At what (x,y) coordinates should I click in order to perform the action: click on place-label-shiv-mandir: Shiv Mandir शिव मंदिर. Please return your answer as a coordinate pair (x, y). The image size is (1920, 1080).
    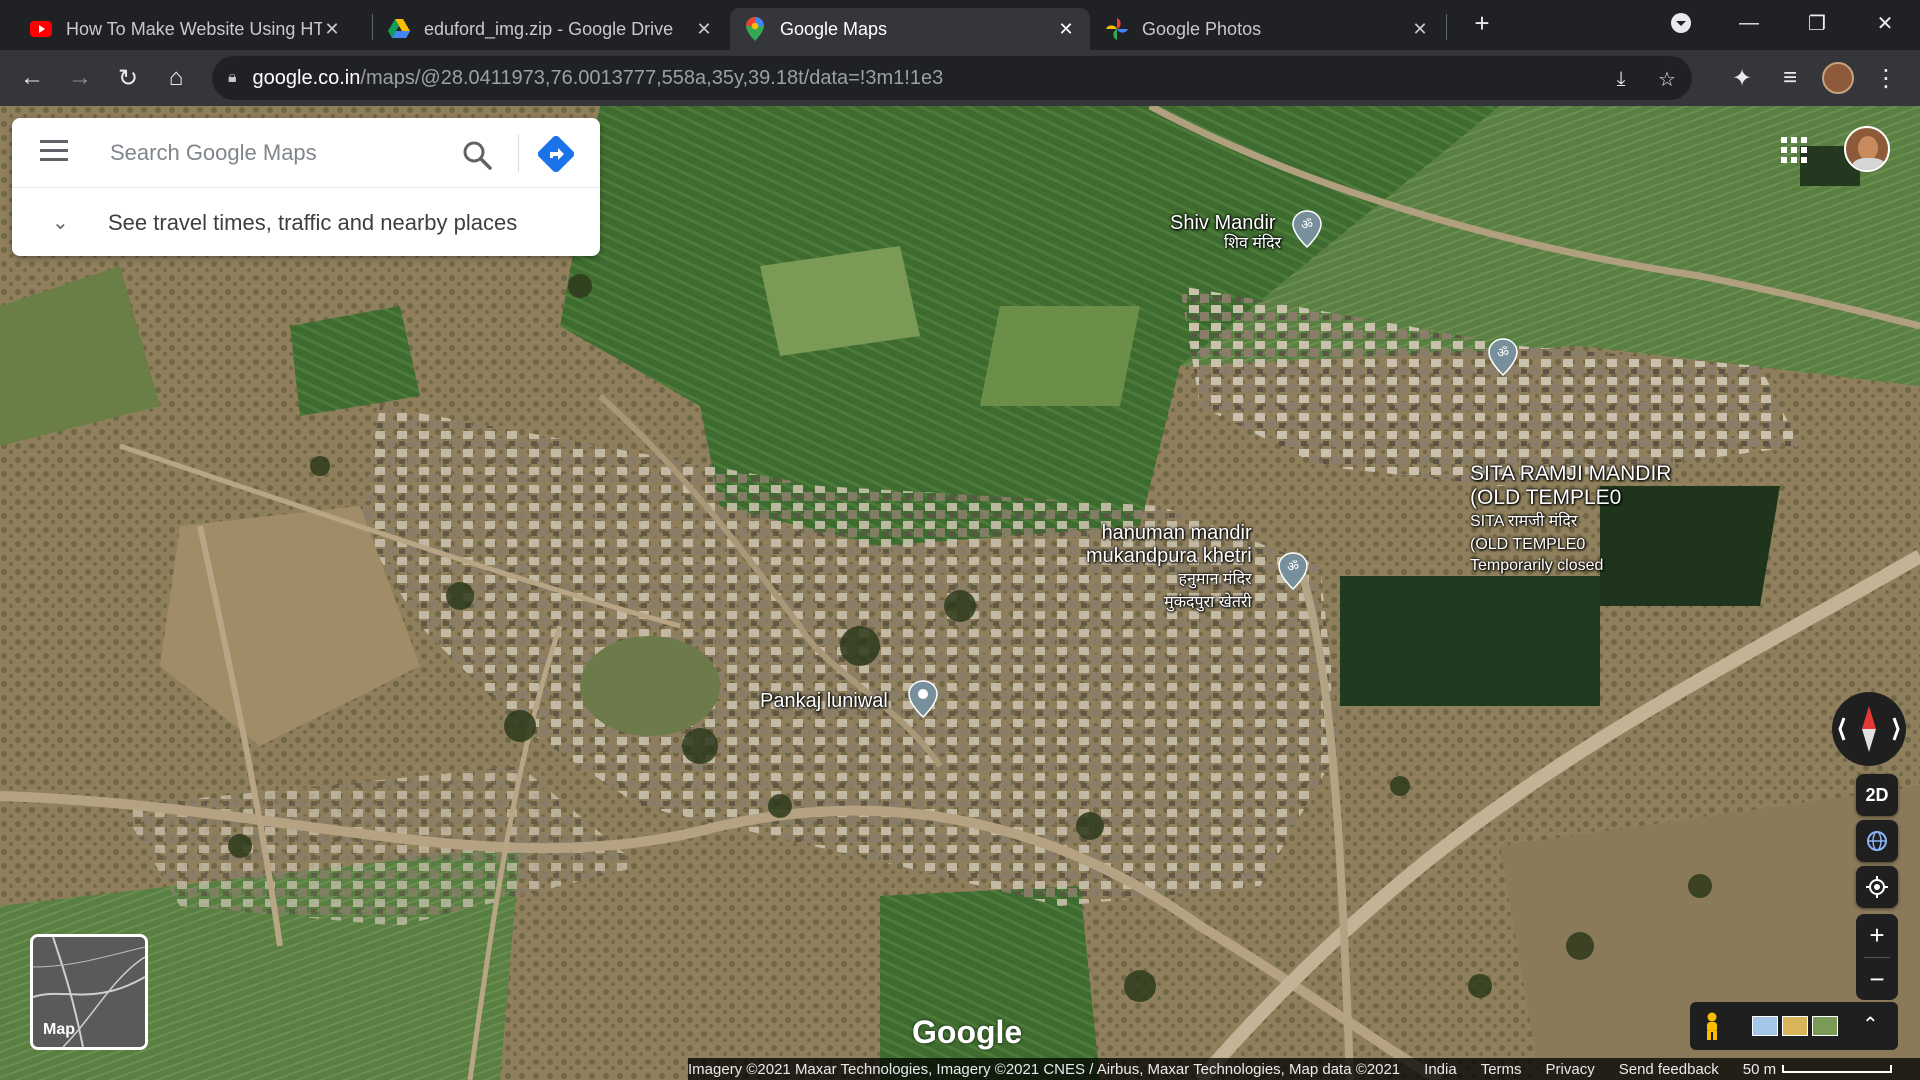
    Looking at the image, I should click on (1225, 232).